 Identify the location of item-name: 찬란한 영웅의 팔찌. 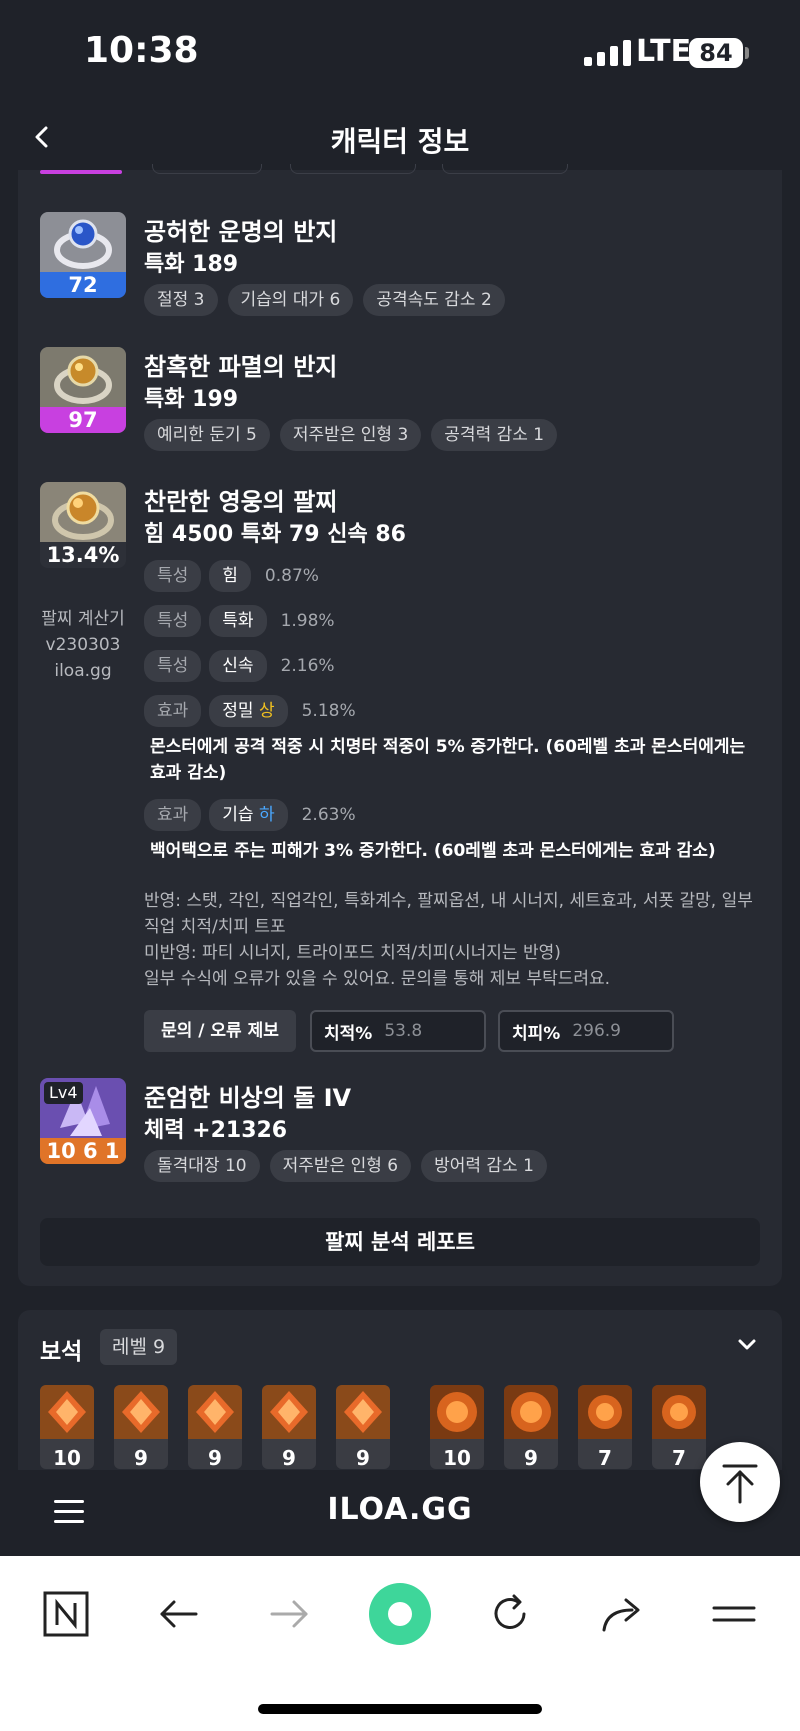
(241, 502).